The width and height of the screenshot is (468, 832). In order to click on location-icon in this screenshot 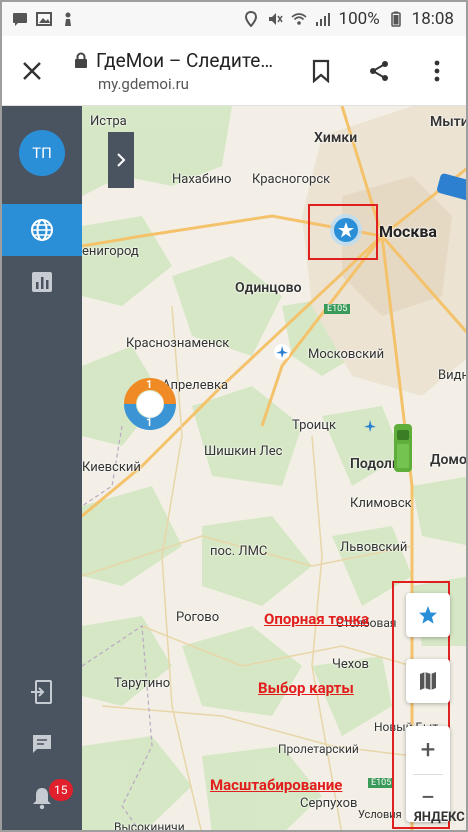, I will do `click(250, 19)`.